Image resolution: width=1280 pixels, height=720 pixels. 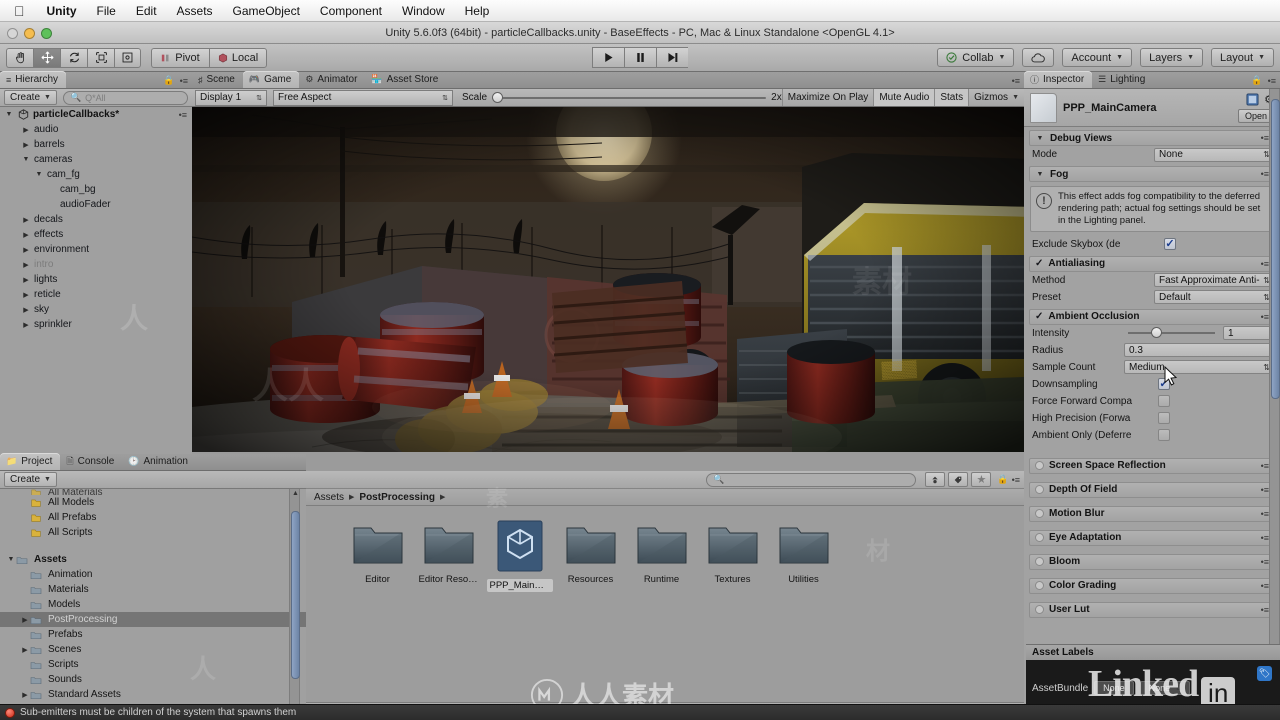 I want to click on hierarchy-tab-controls: 🔒 •≡, so click(x=175, y=80).